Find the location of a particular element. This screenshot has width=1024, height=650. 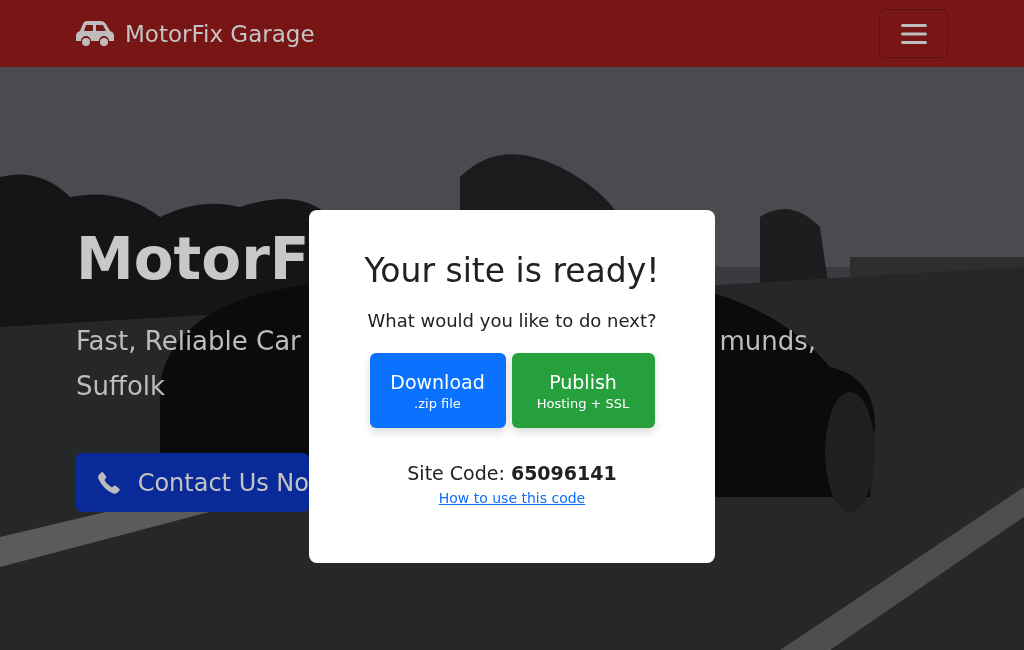

phone-icon is located at coordinates (109, 482).